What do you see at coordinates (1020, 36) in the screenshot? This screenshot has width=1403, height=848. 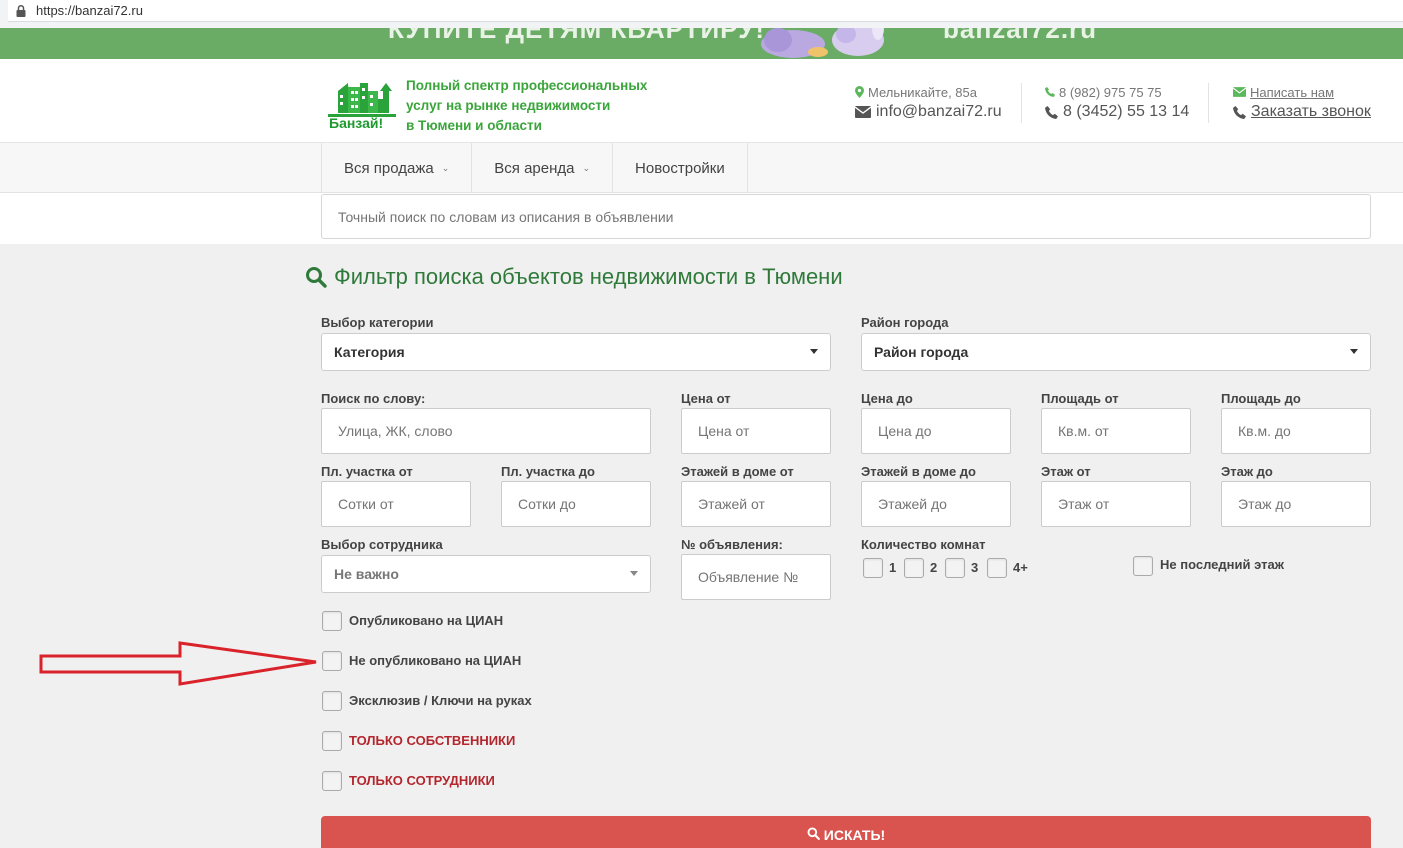 I see `banner-text-right: banzai72.ru` at bounding box center [1020, 36].